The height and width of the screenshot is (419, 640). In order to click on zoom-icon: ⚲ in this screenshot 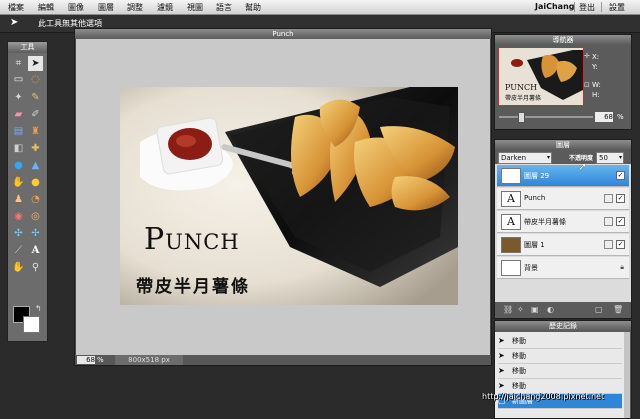, I will do `click(35, 267)`.